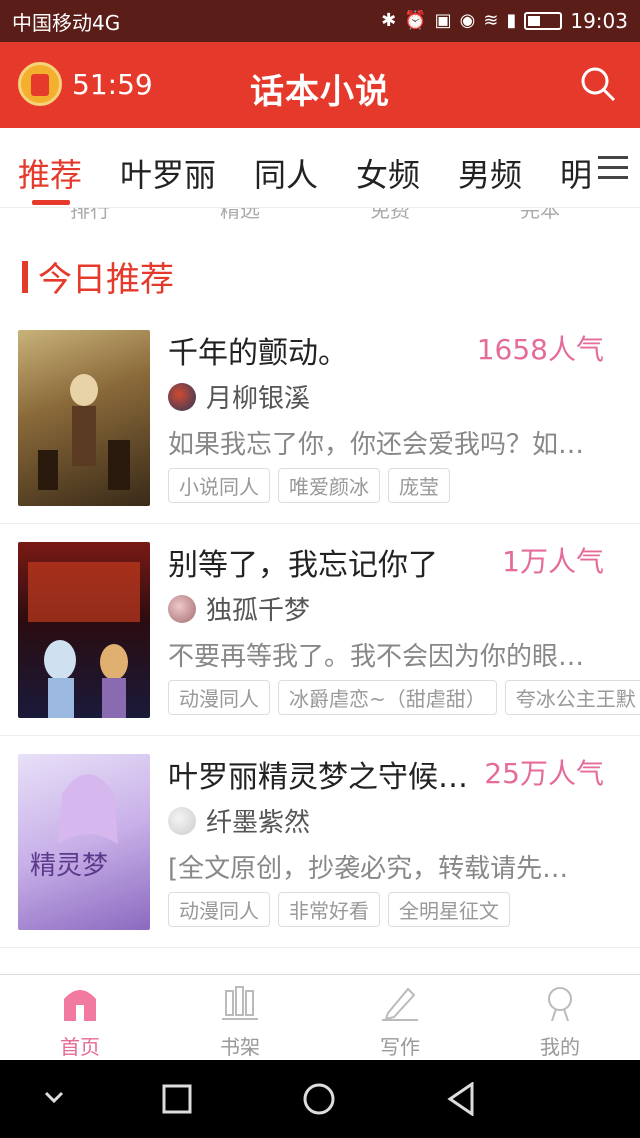 This screenshot has height=1138, width=640. What do you see at coordinates (387, 697) in the screenshot?
I see `tag: 冰爵虐恋~（甜虐甜）` at bounding box center [387, 697].